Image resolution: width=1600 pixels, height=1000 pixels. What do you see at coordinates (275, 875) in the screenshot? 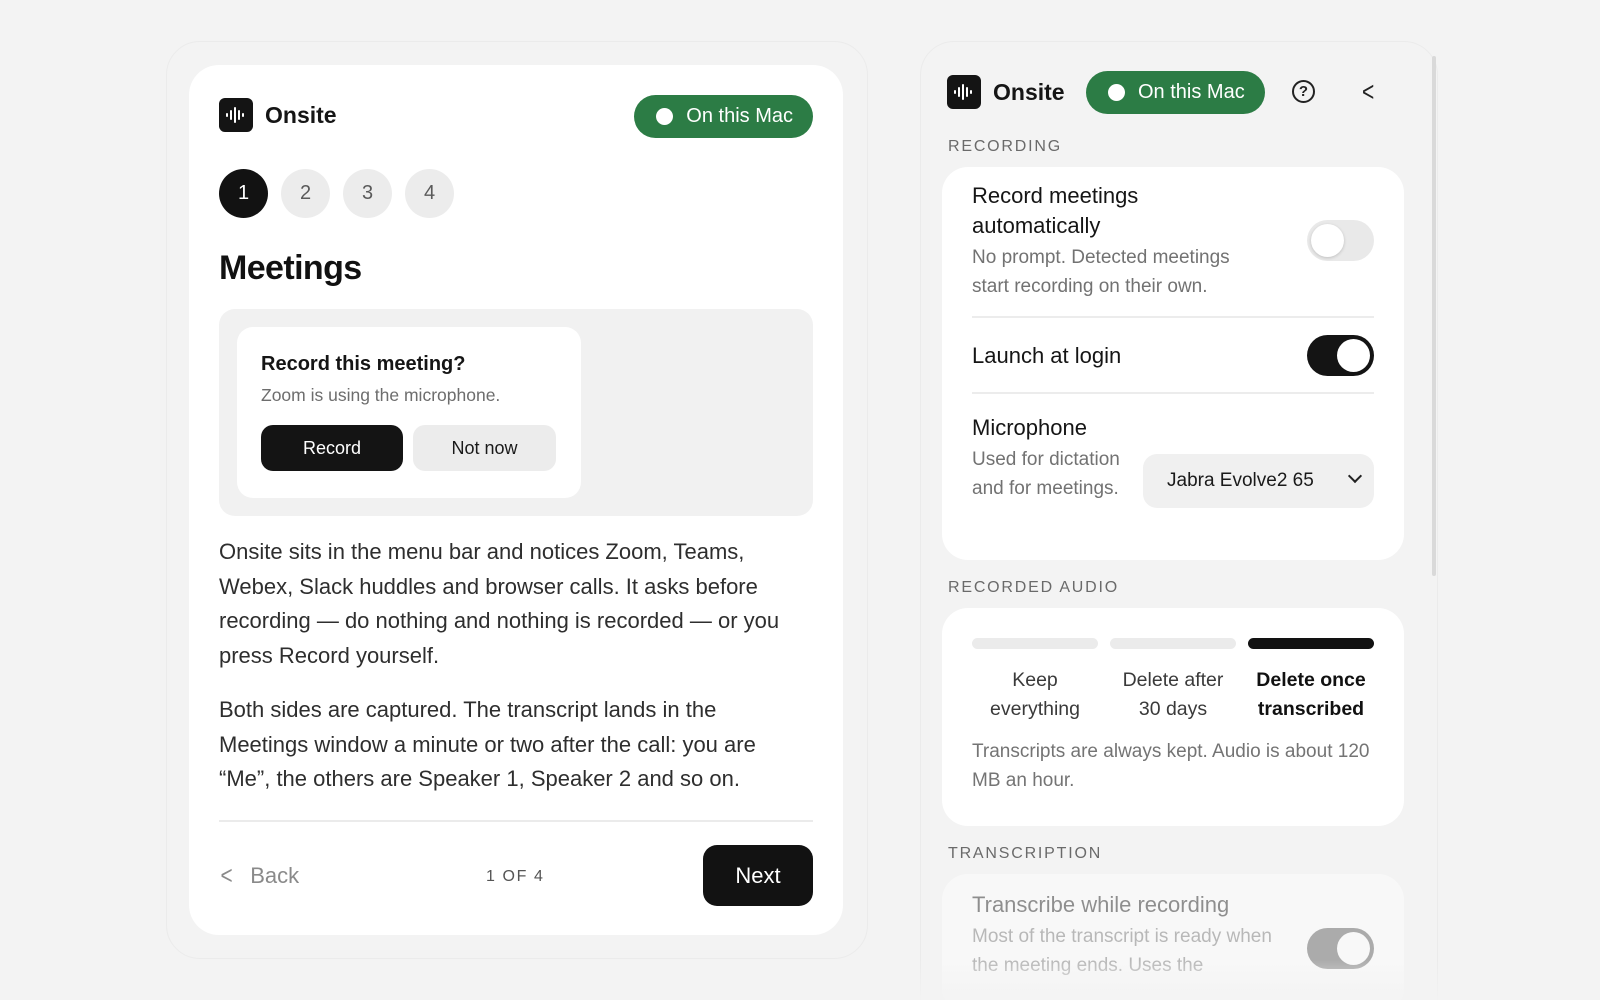
I see `back-label: Back` at bounding box center [275, 875].